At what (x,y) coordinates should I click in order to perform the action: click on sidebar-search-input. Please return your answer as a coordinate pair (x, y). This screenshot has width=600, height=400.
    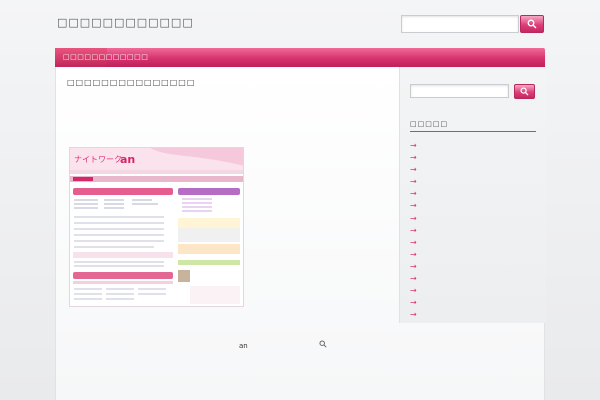
    Looking at the image, I should click on (459, 91).